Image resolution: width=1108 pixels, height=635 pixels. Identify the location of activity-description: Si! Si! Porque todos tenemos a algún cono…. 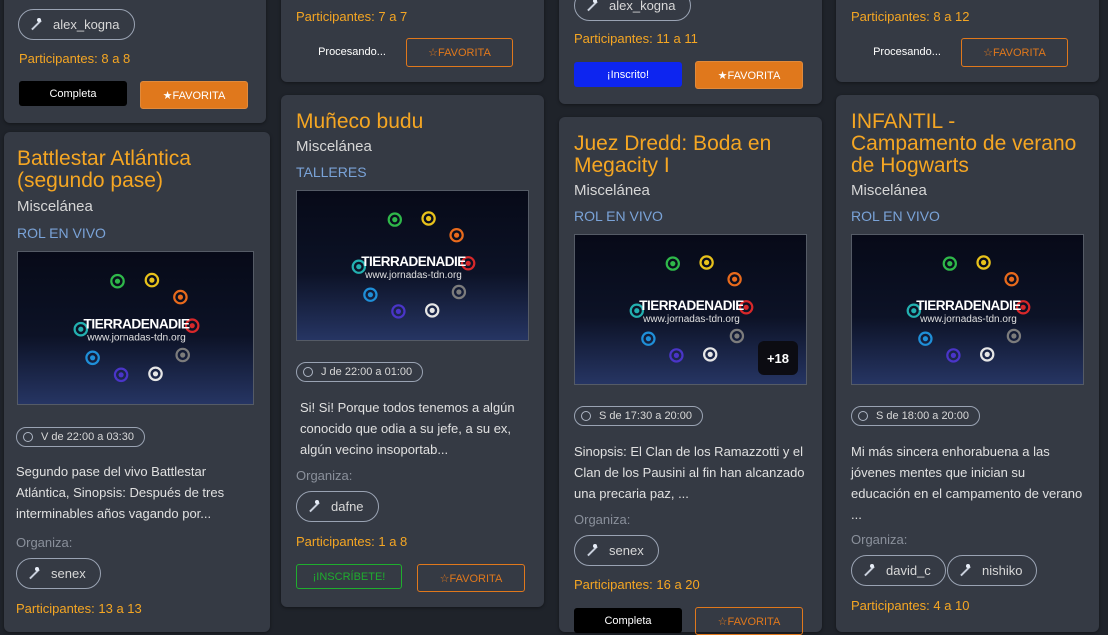
(407, 428).